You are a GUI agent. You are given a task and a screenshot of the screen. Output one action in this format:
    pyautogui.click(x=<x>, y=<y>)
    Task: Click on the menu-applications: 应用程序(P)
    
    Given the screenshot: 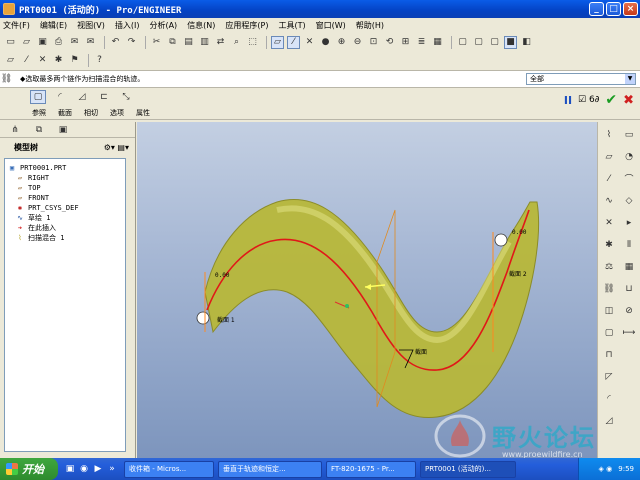 What is the action you would take?
    pyautogui.click(x=246, y=25)
    